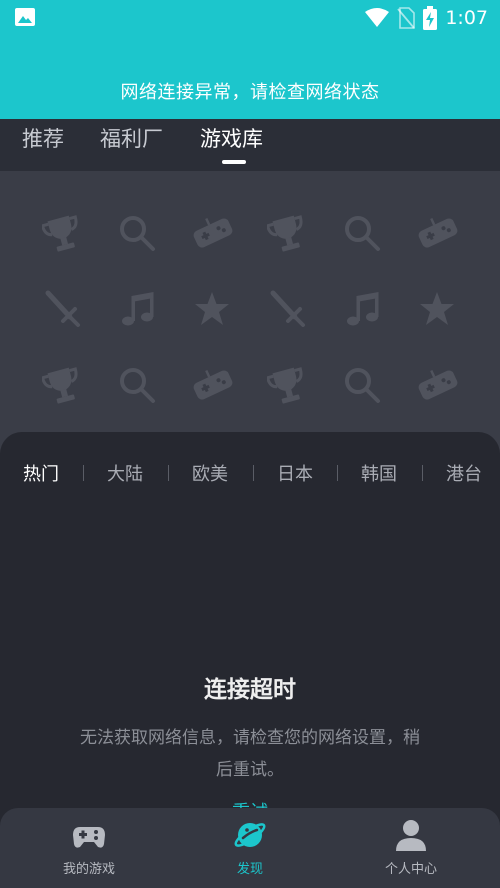 The height and width of the screenshot is (888, 500). What do you see at coordinates (234, 162) in the screenshot?
I see `tab-active-indicator` at bounding box center [234, 162].